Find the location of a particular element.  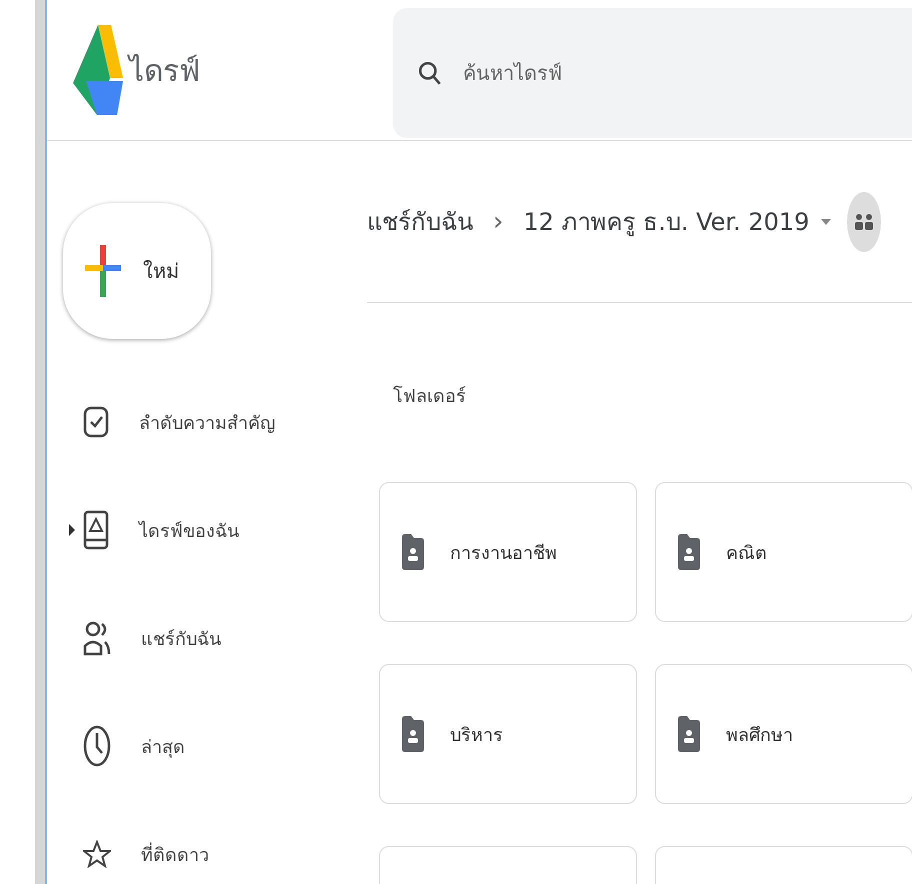

folder-card: การงานอาชีพ is located at coordinates (508, 552).